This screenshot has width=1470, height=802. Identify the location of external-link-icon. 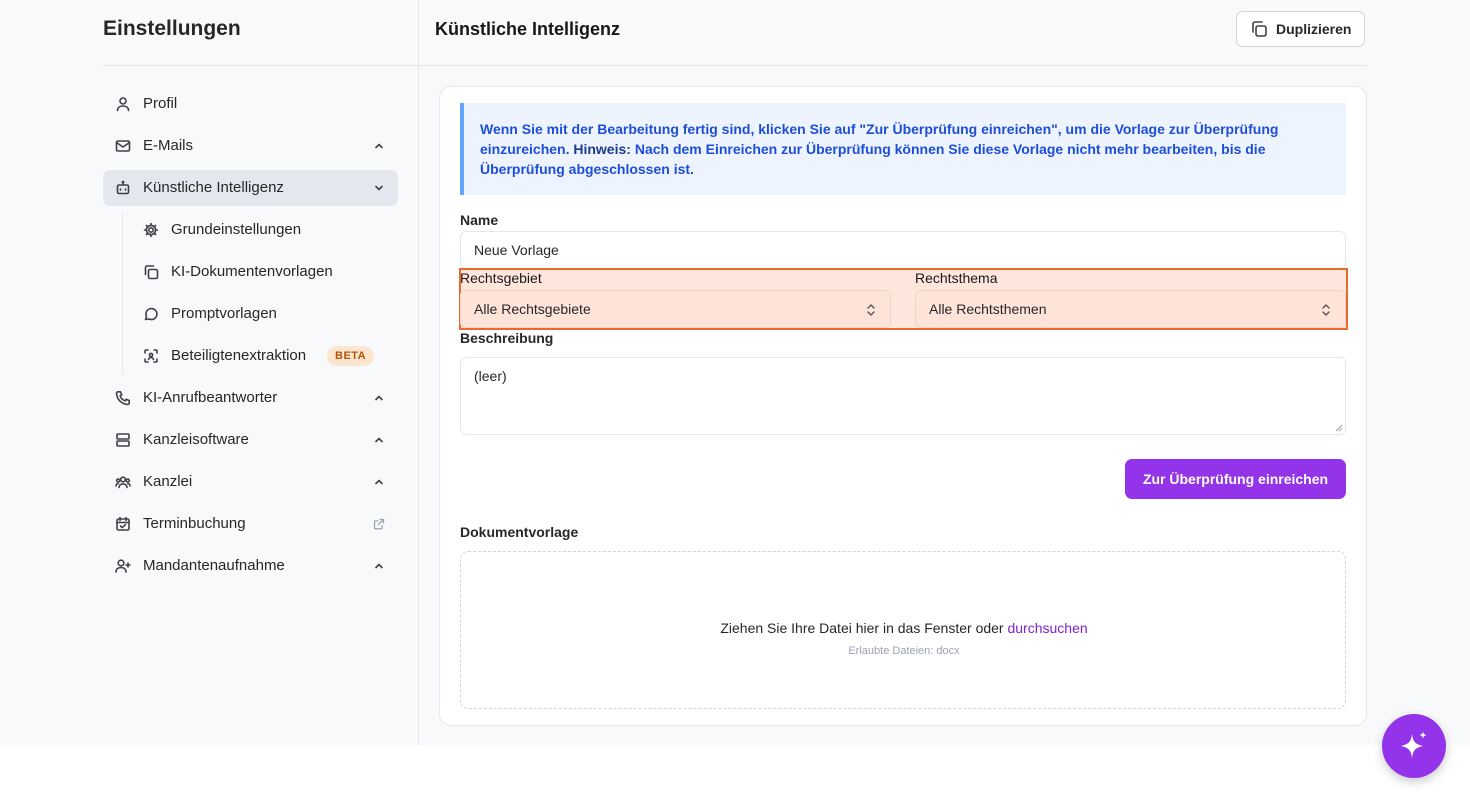
(379, 524).